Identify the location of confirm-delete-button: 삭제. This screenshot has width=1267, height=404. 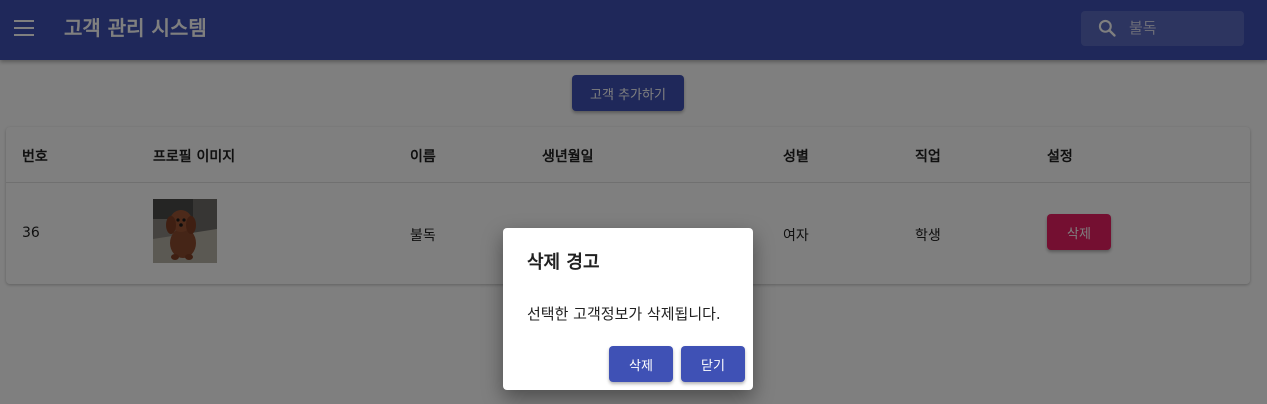
(641, 364).